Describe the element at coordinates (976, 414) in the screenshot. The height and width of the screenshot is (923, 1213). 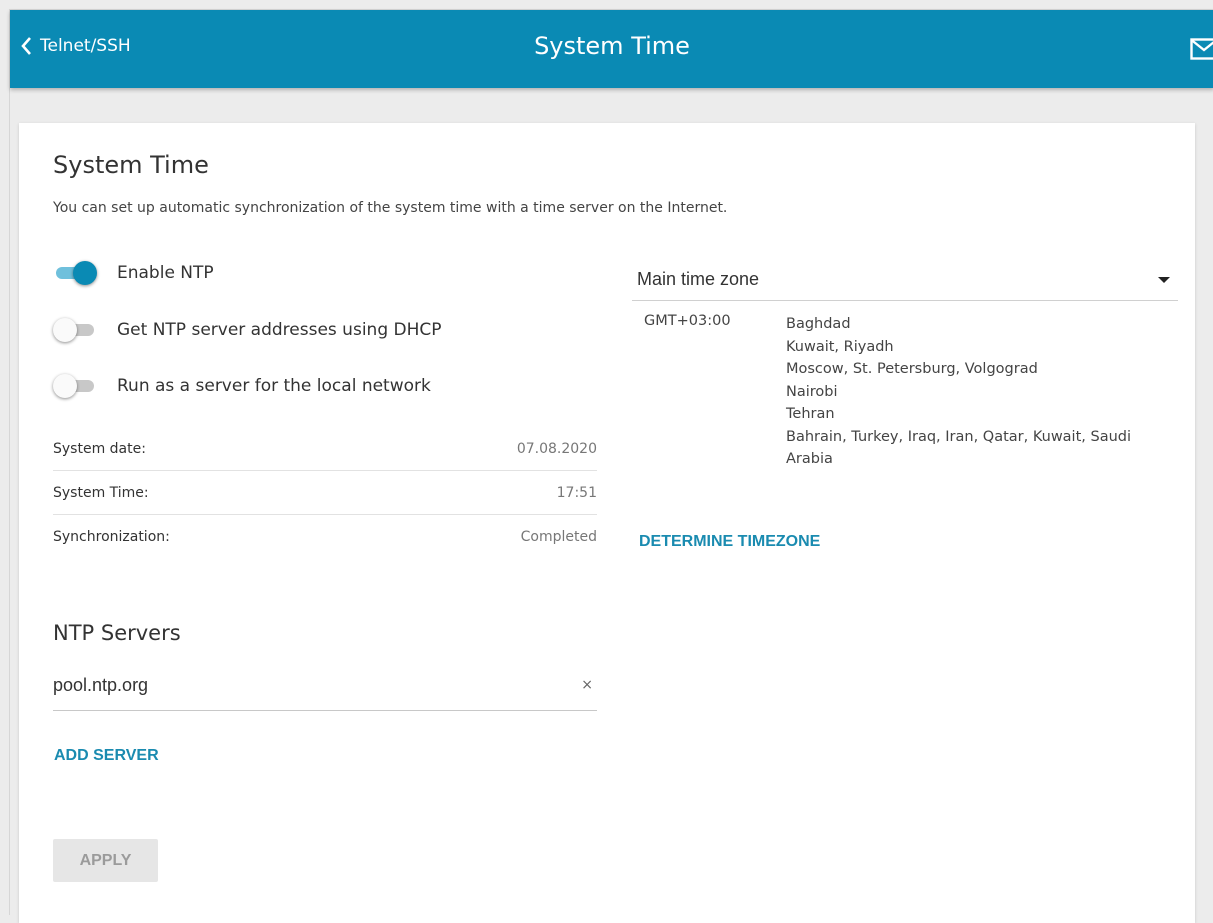
I see `timezone-city: Tehran` at that location.